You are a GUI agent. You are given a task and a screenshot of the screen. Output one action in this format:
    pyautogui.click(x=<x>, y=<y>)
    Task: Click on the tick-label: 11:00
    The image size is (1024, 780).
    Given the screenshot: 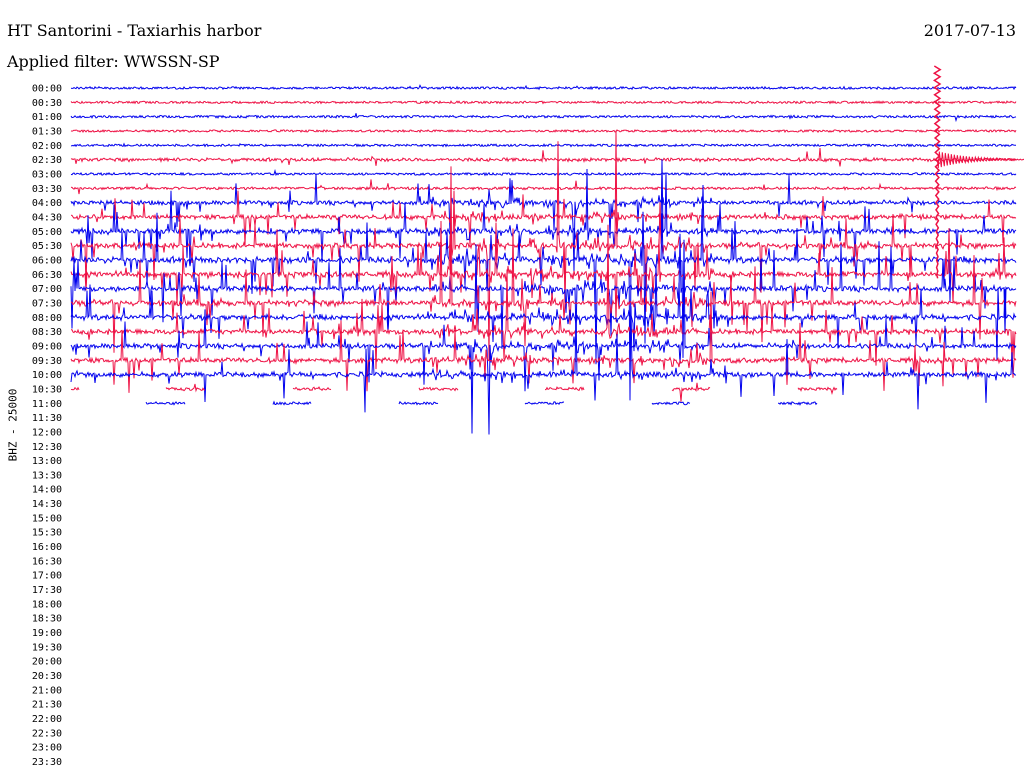 What is the action you would take?
    pyautogui.click(x=47, y=404)
    